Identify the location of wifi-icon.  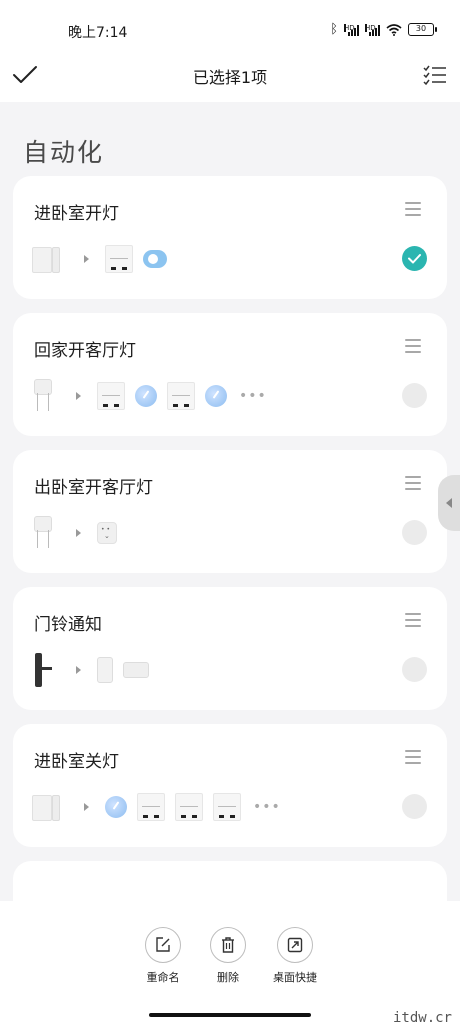
(394, 29).